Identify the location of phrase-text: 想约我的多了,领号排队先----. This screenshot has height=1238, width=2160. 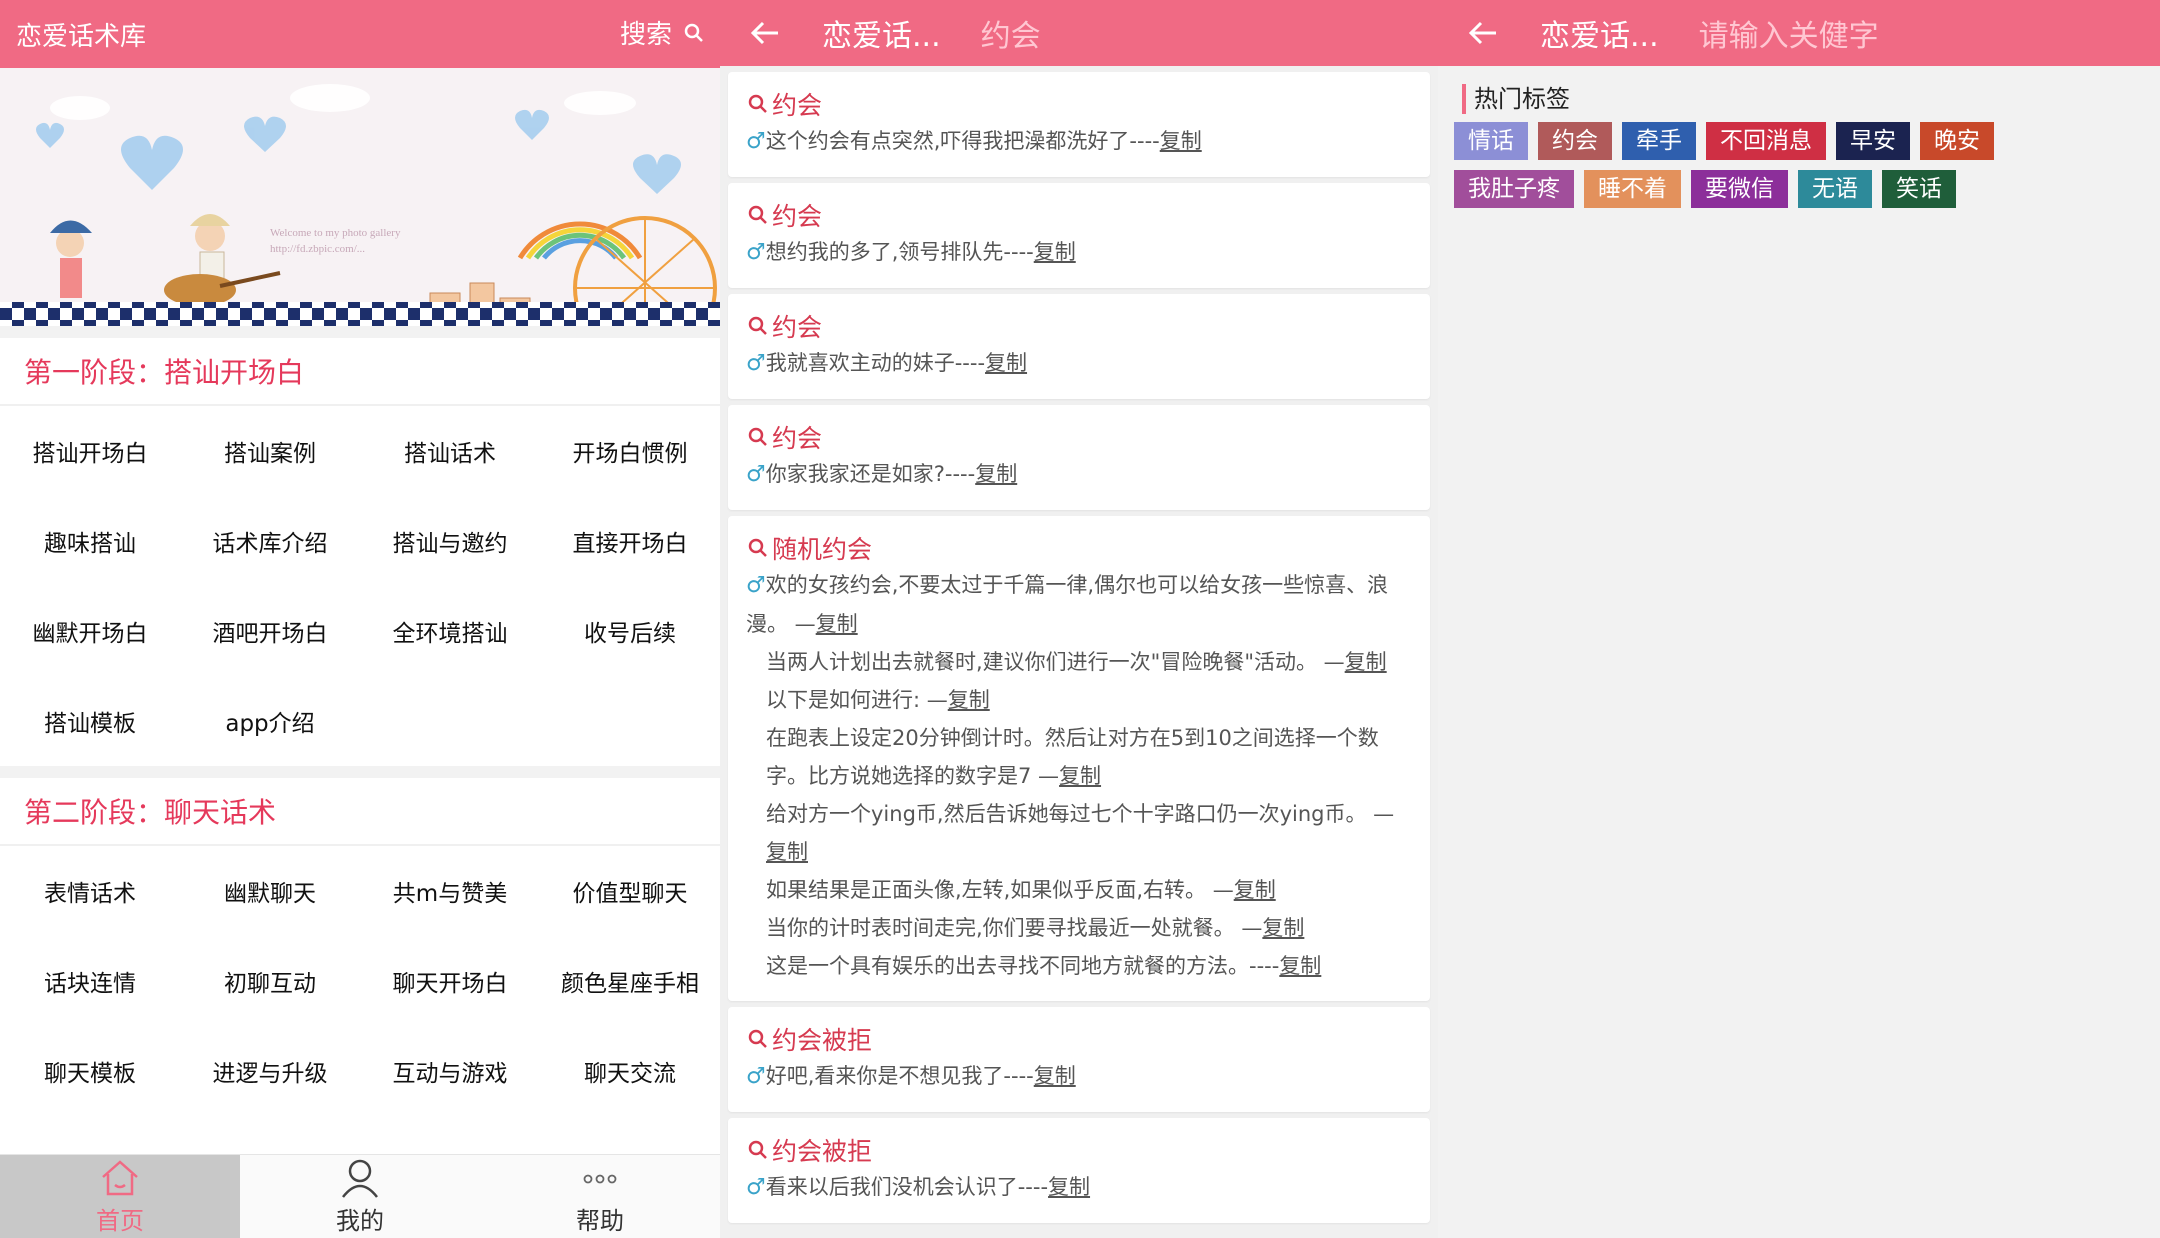
(899, 252).